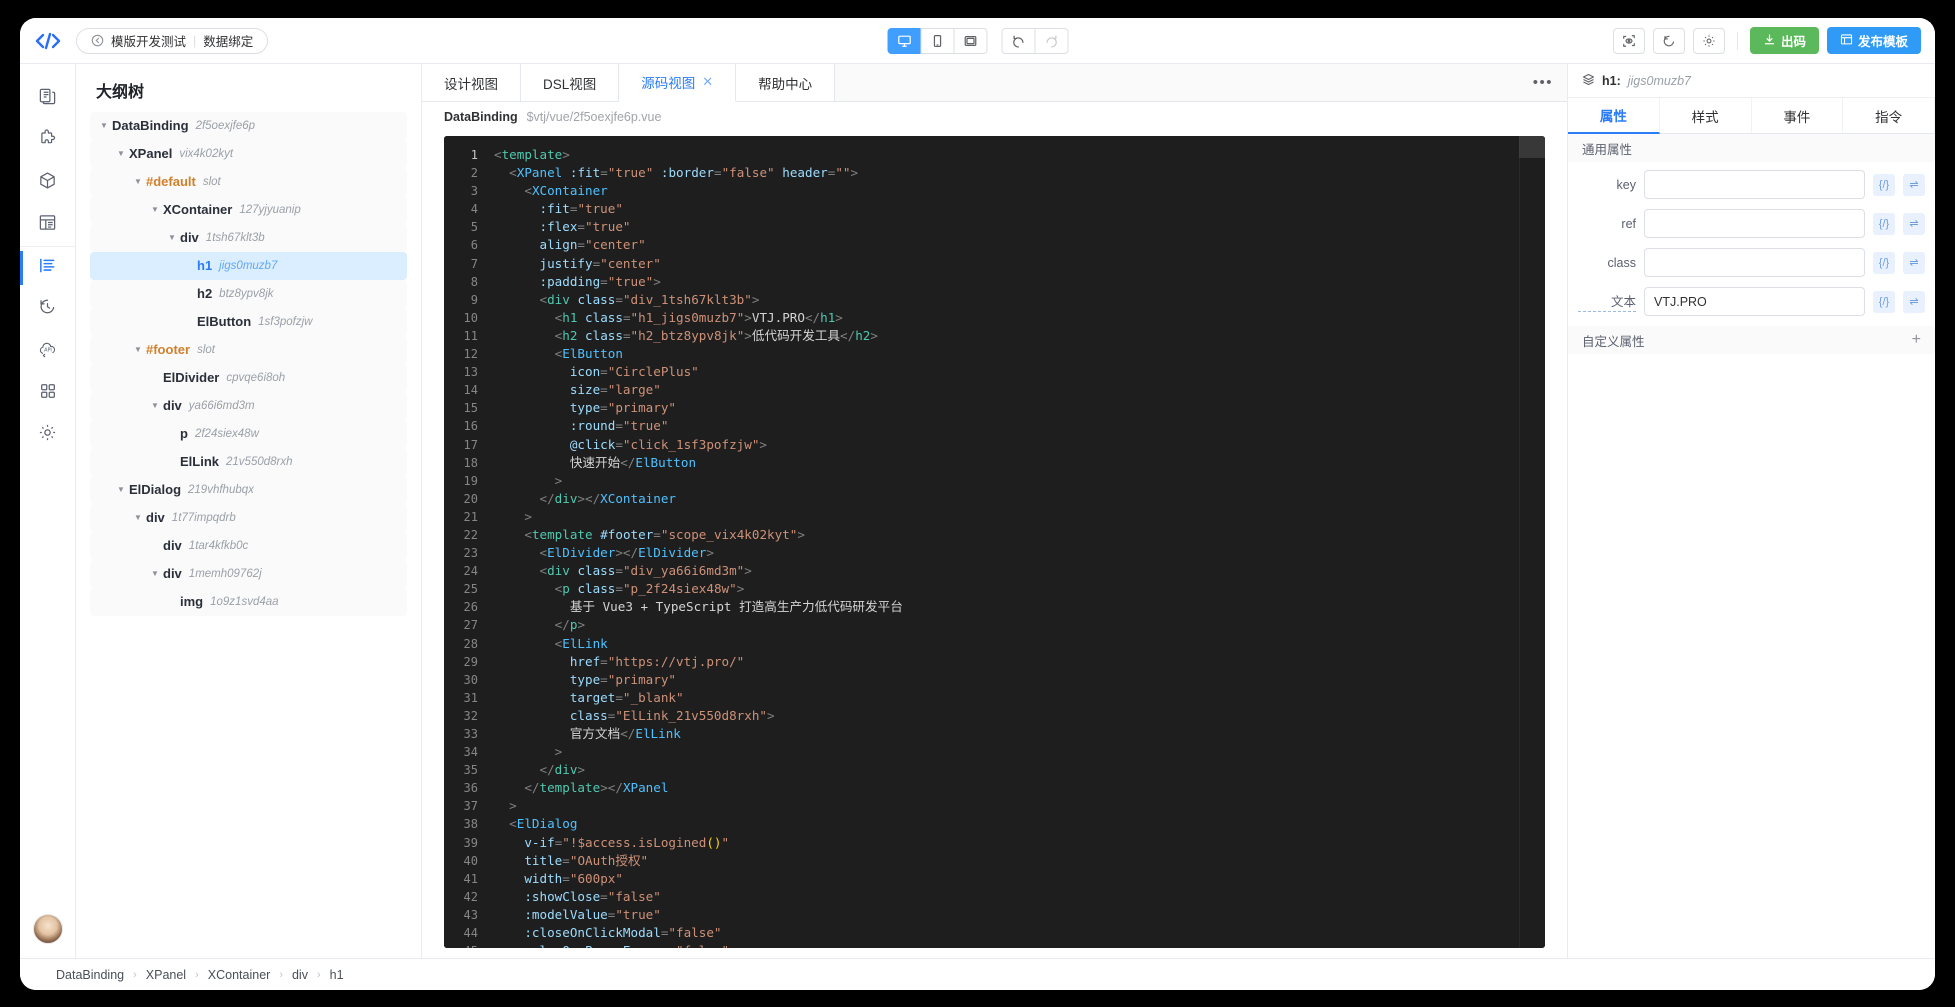 The height and width of the screenshot is (1007, 1955). Describe the element at coordinates (786, 82) in the screenshot. I see `tab-3: 帮助中心` at that location.